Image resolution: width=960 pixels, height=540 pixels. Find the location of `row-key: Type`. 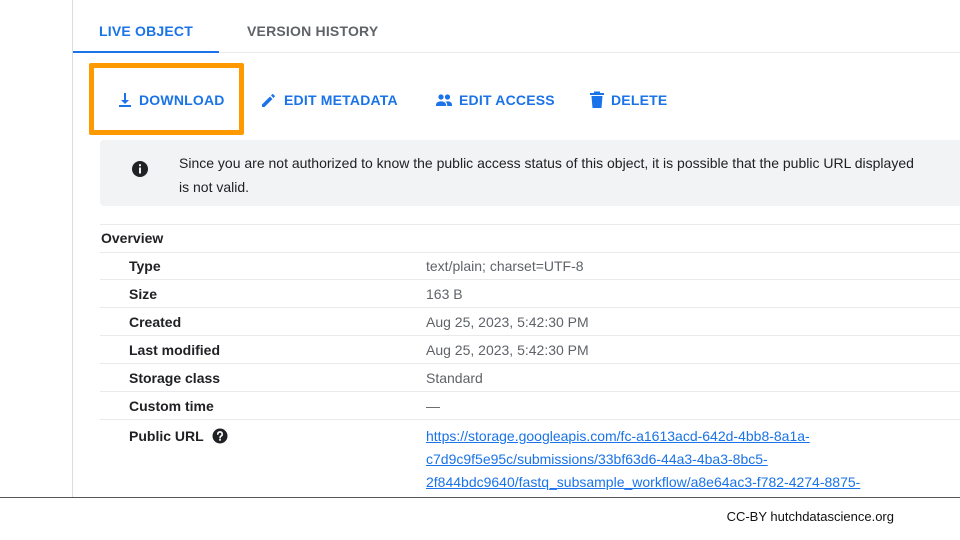

row-key: Type is located at coordinates (145, 266).